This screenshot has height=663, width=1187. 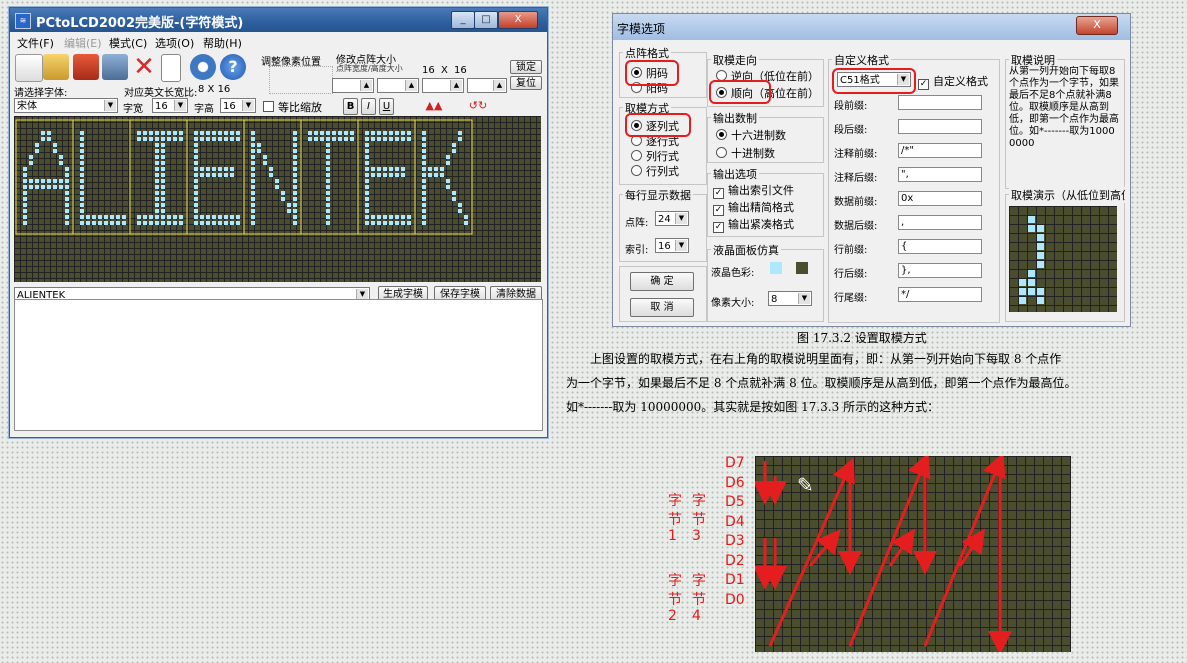 I want to click on shift-right-spinner: ▲, so click(x=398, y=85).